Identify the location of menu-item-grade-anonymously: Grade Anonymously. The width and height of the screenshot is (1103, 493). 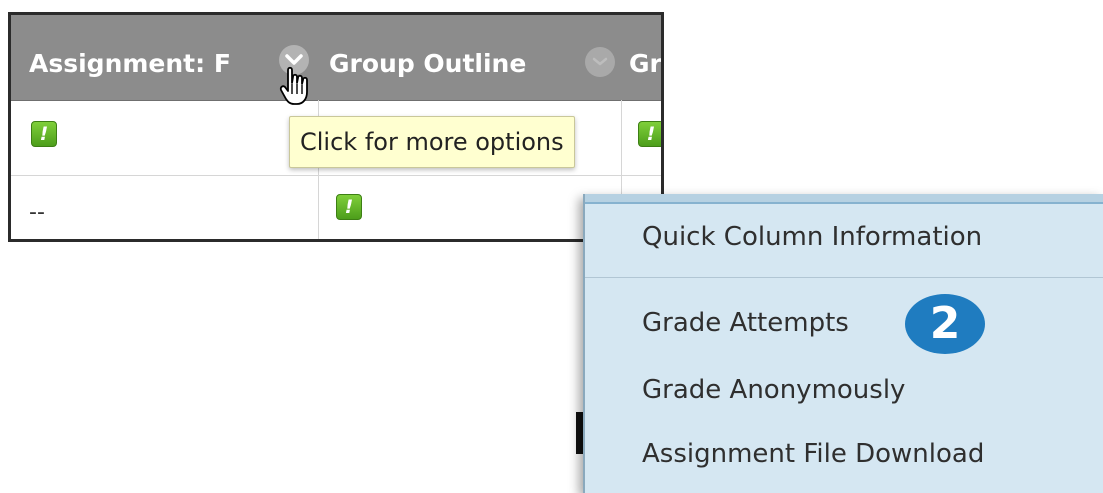
(773, 390).